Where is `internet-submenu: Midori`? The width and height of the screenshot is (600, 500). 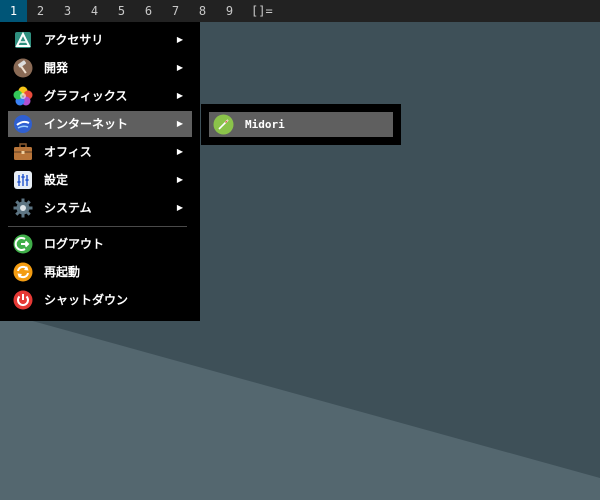 internet-submenu: Midori is located at coordinates (301, 124).